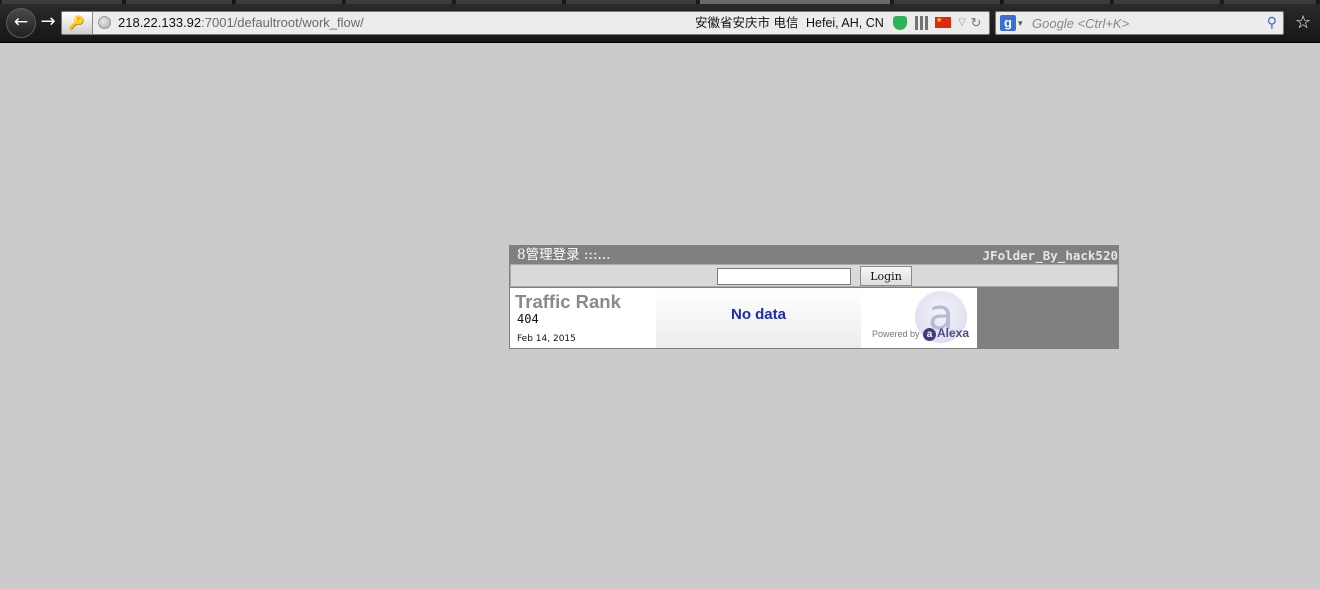 The height and width of the screenshot is (589, 1320). I want to click on forward-icon: →, so click(48, 22).